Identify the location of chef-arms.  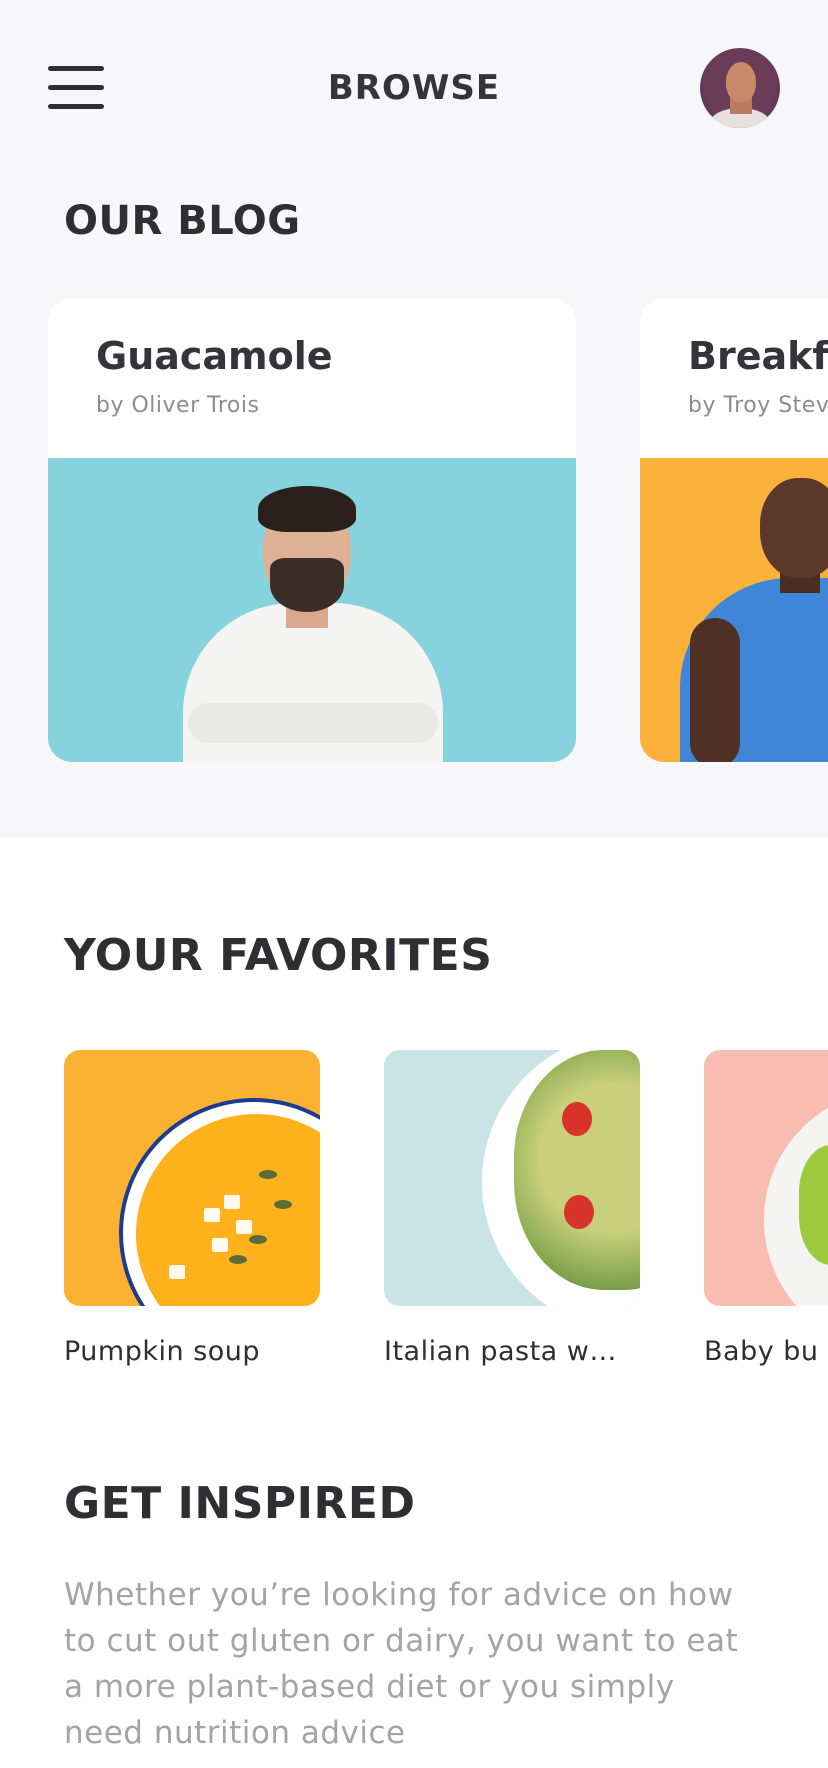
(313, 723).